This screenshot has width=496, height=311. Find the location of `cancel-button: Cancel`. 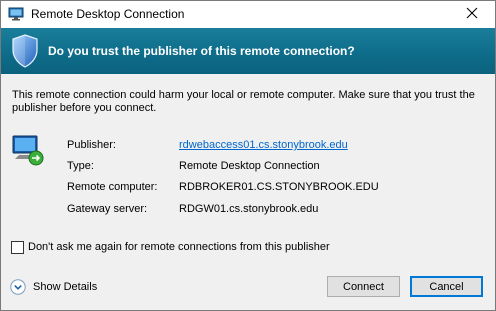

cancel-button: Cancel is located at coordinates (446, 286).